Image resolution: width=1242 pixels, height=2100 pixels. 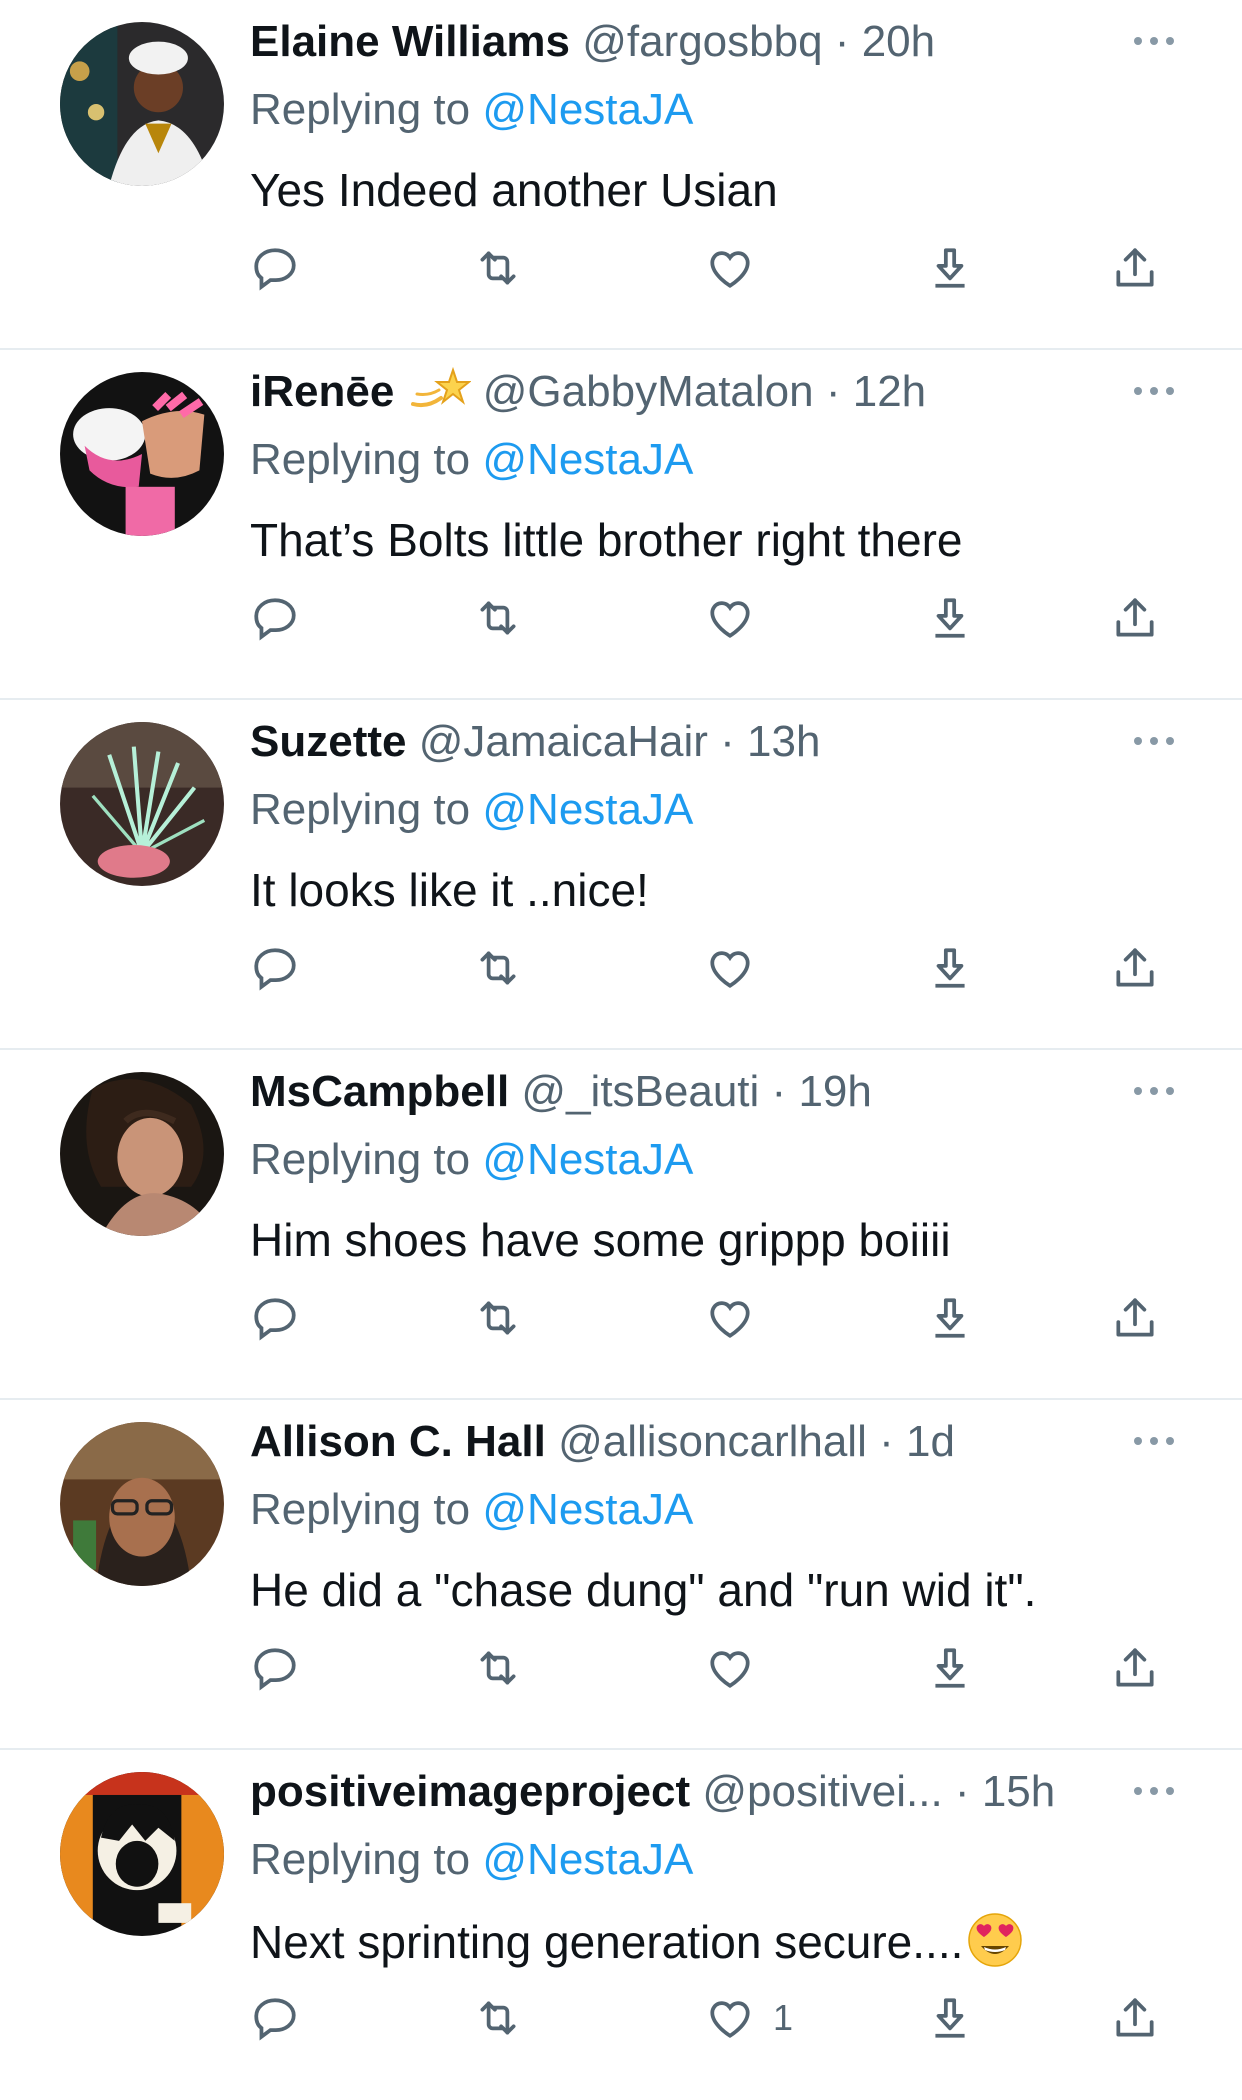 I want to click on timestamp: 13h, so click(x=783, y=741).